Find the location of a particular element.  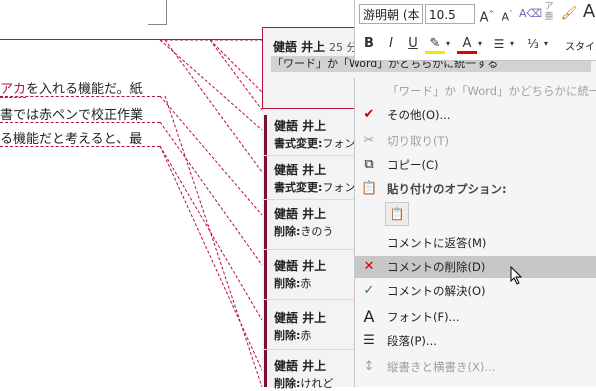

menu-item-reply-comment: コメントに返答(M) is located at coordinates (475, 243).